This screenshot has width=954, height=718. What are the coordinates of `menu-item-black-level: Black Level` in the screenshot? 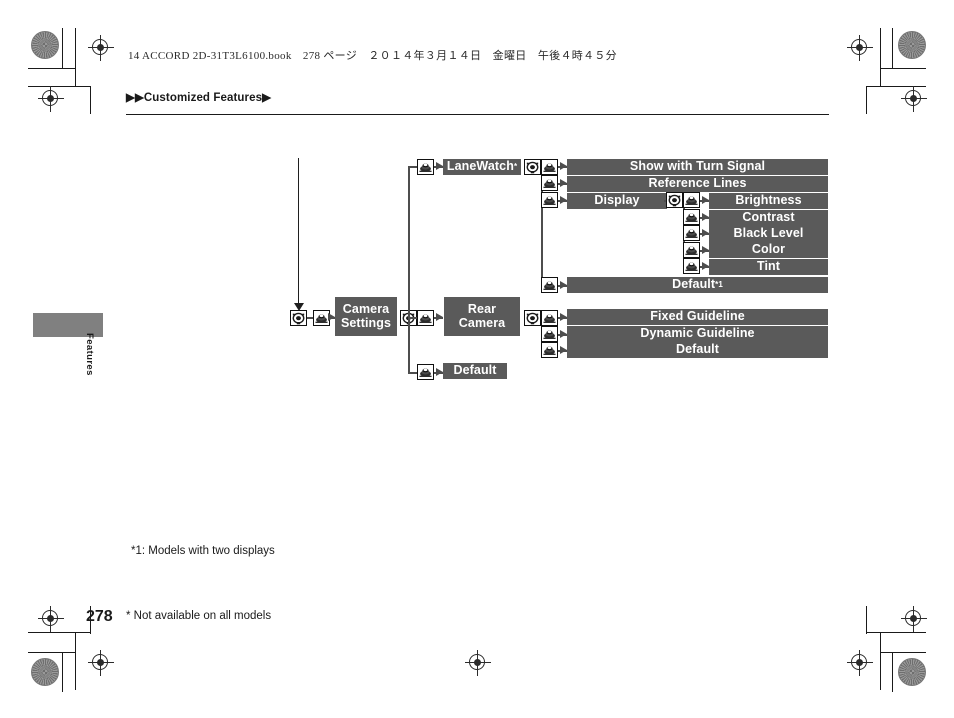 It's located at (768, 234).